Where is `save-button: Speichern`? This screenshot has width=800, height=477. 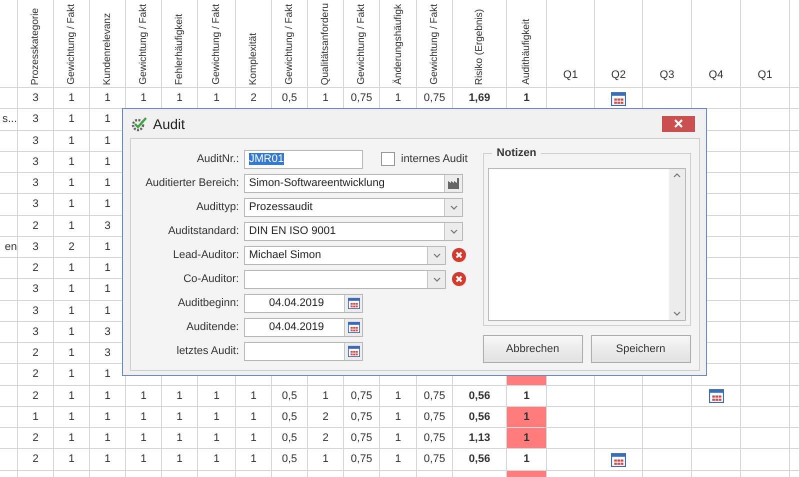 save-button: Speichern is located at coordinates (640, 349).